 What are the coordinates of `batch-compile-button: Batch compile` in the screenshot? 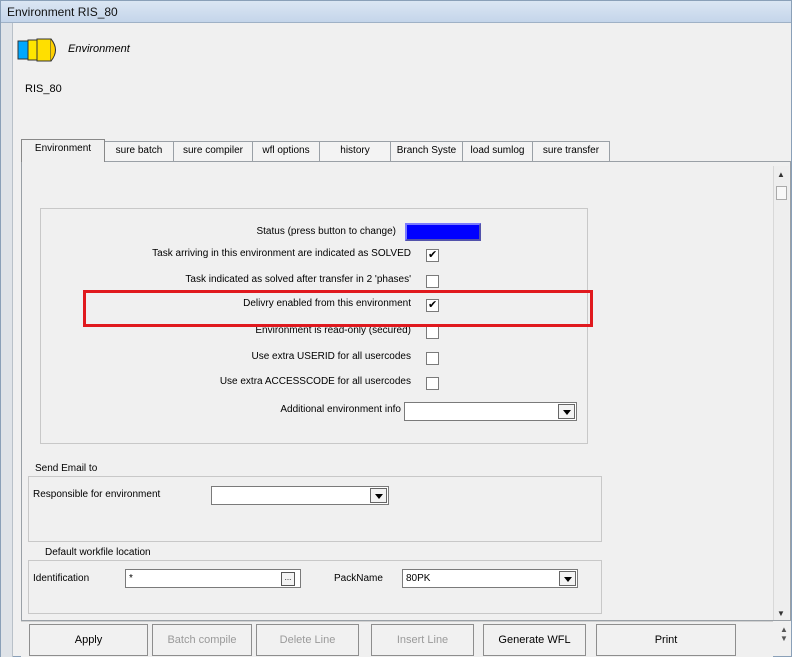 It's located at (202, 640).